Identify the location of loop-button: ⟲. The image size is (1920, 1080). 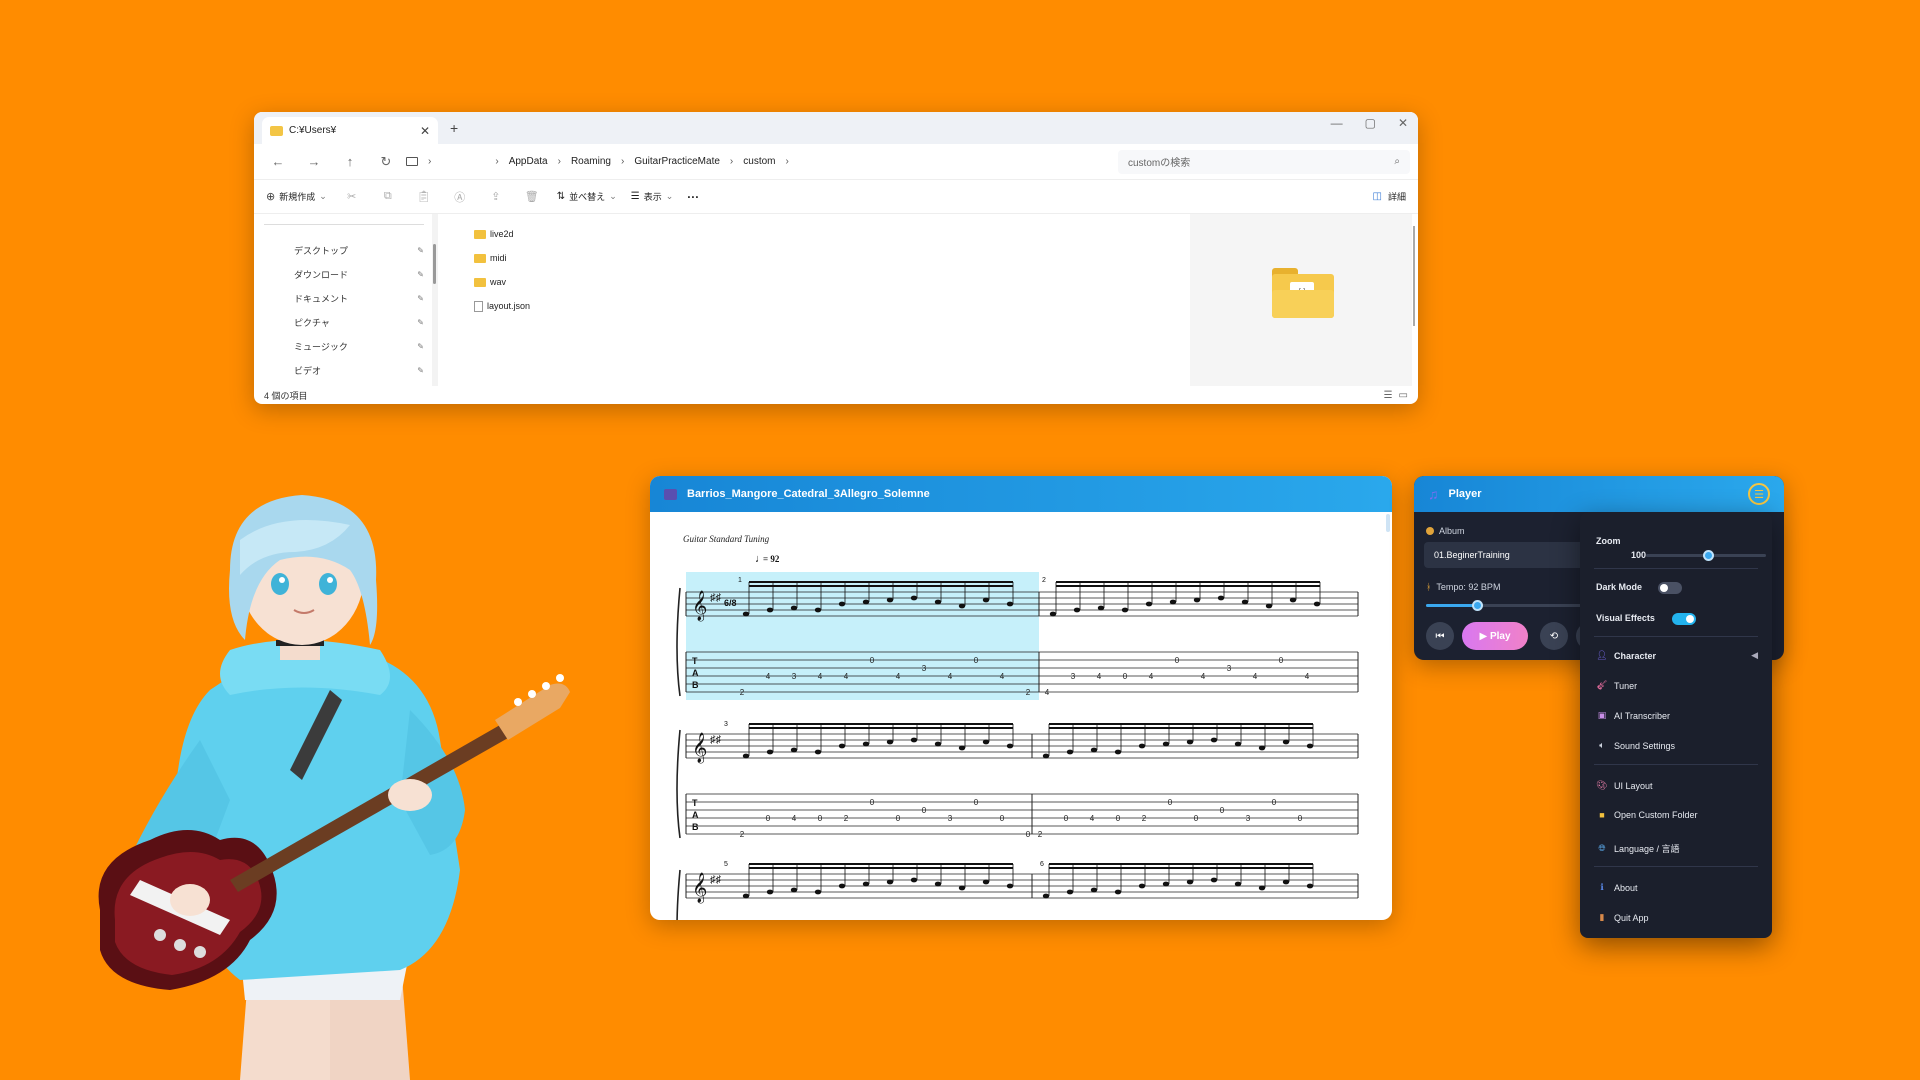
(1554, 636).